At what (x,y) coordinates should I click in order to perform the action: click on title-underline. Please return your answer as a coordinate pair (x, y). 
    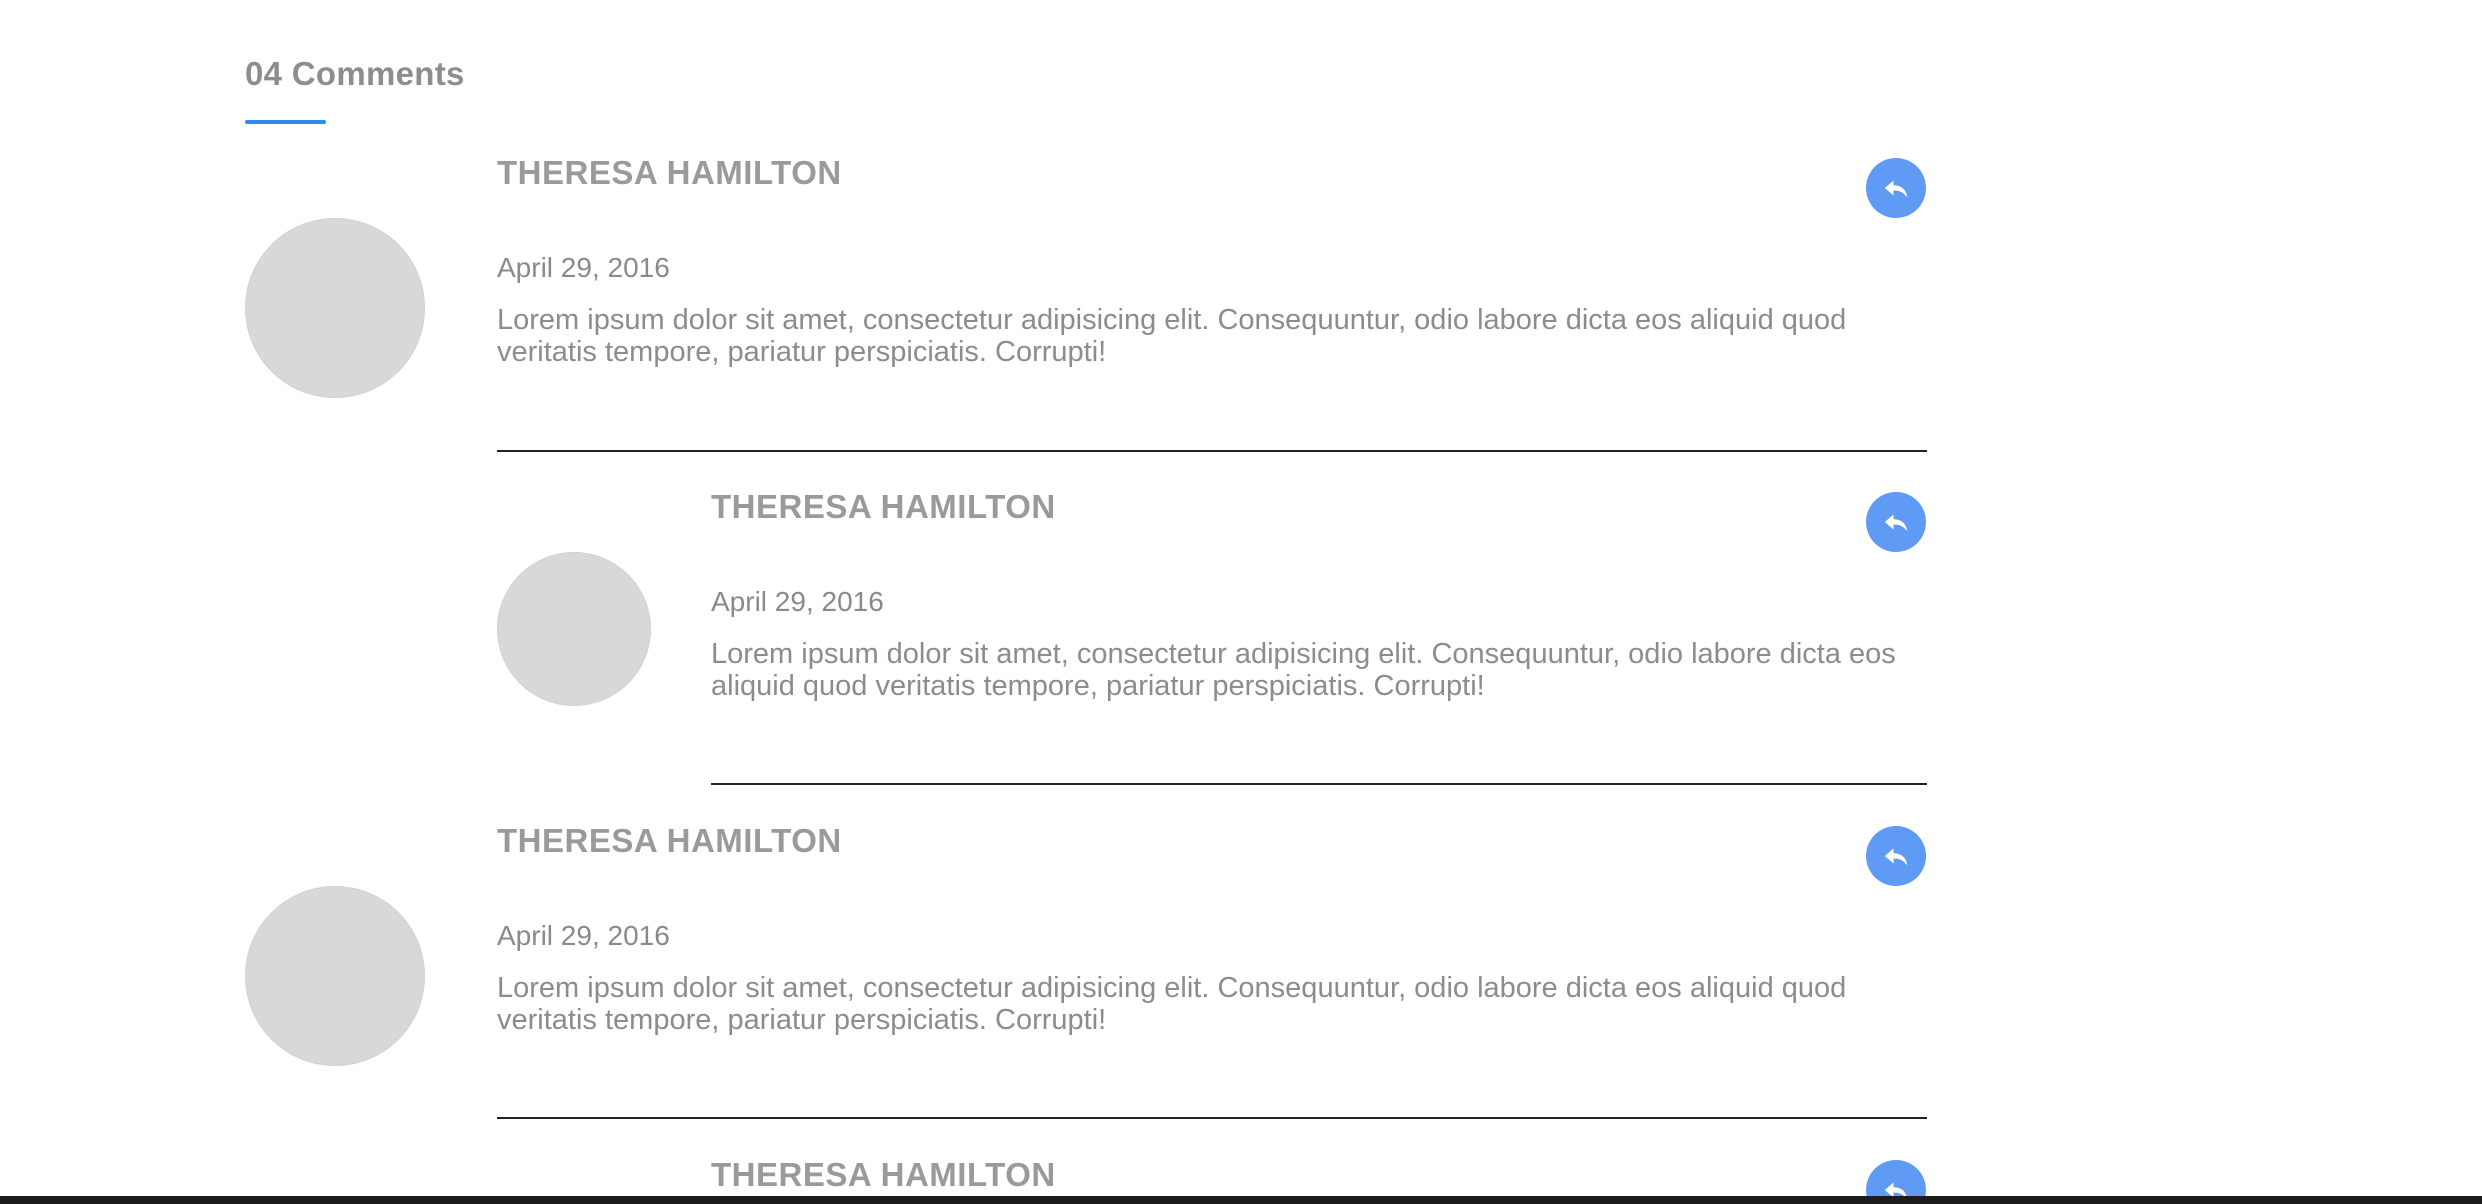
    Looking at the image, I should click on (285, 122).